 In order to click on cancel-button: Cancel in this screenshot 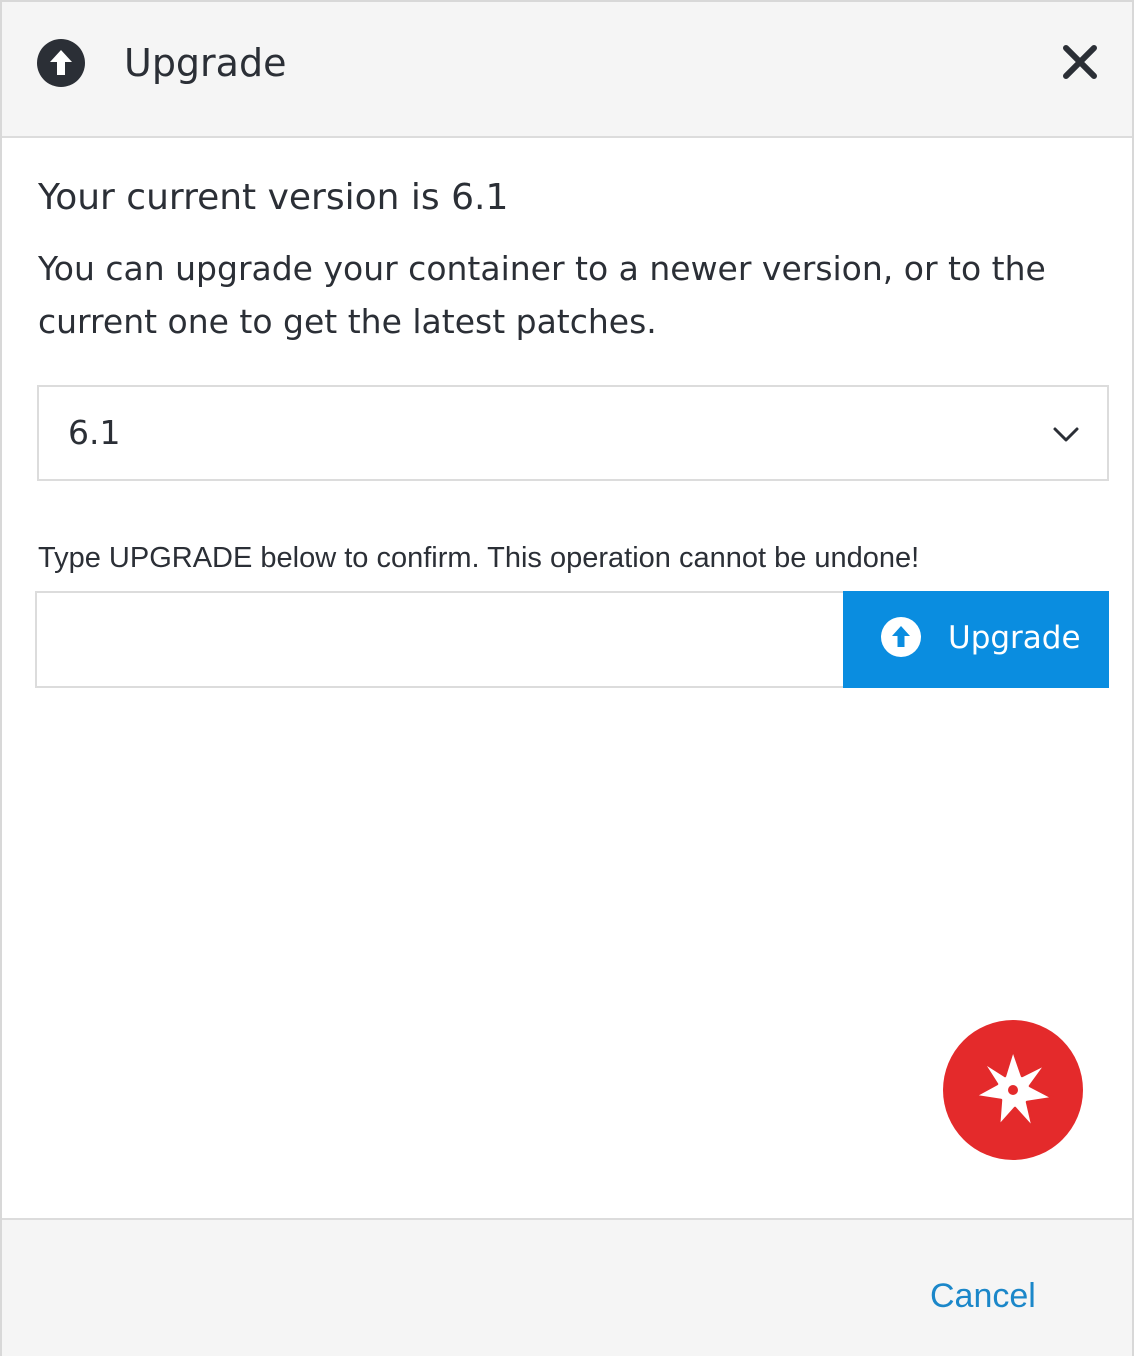, I will do `click(983, 1296)`.